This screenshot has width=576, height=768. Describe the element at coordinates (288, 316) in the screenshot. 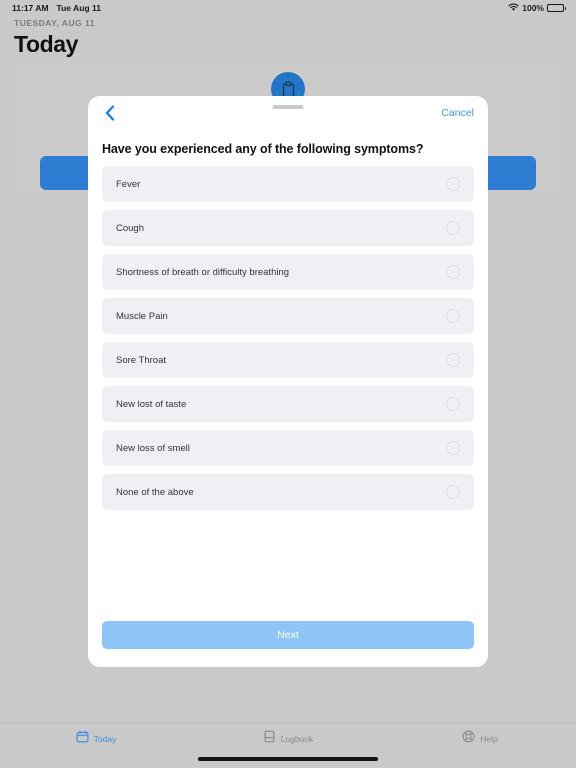

I see `symptom-option-row: Muscle Pain` at that location.